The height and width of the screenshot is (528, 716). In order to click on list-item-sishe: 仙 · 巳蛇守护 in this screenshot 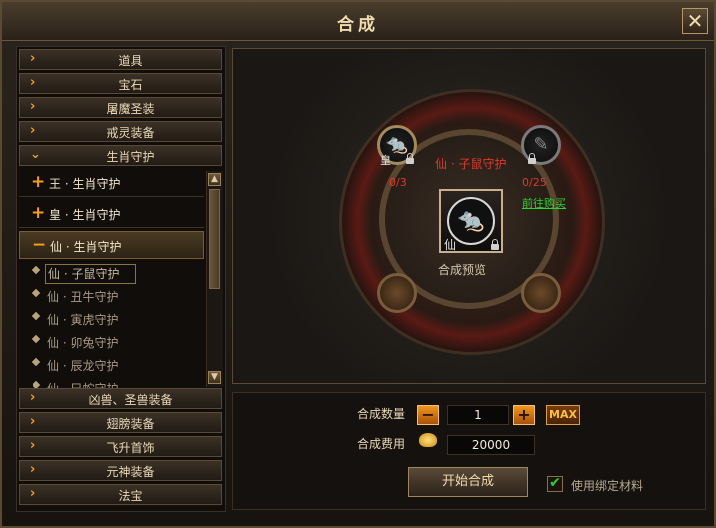, I will do `click(118, 383)`.